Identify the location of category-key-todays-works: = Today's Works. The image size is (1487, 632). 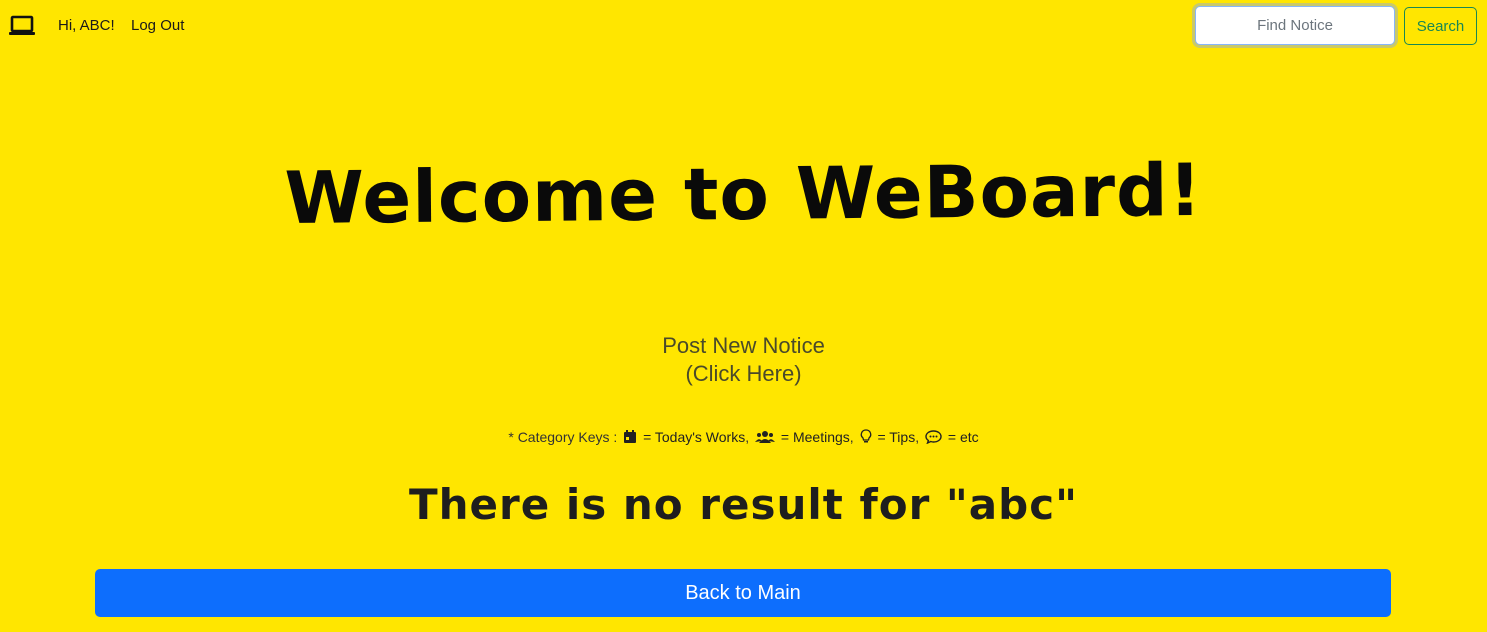
(694, 437).